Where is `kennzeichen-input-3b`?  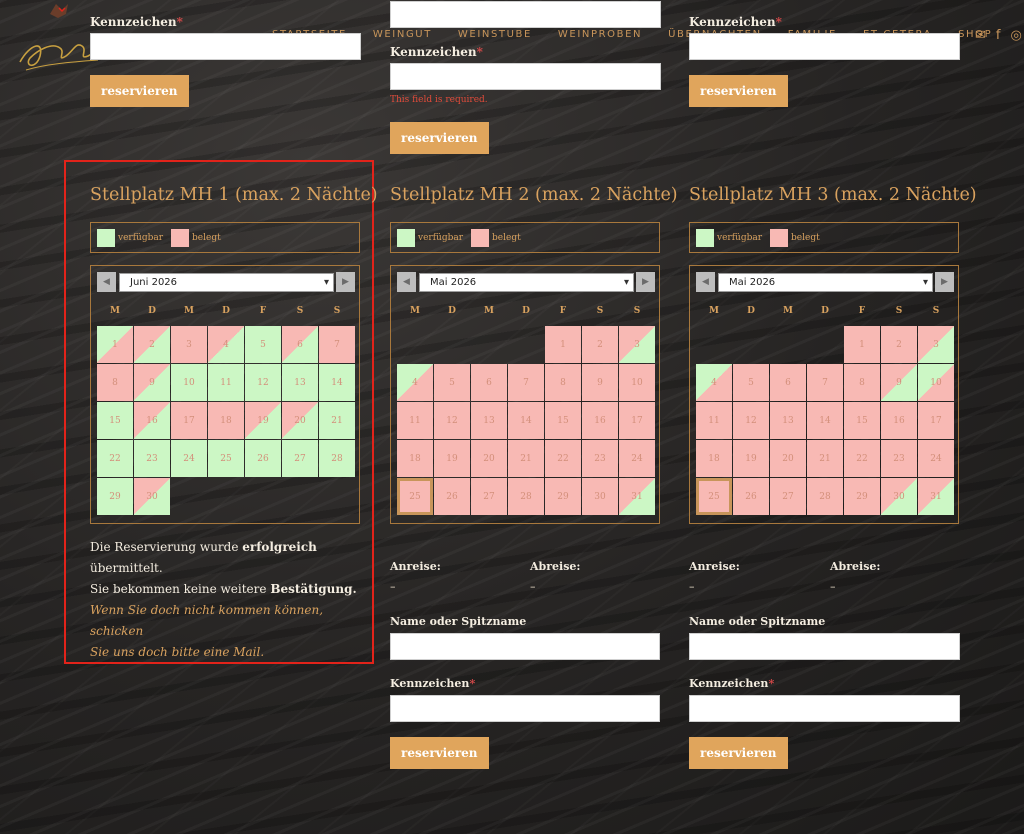
kennzeichen-input-3b is located at coordinates (824, 708).